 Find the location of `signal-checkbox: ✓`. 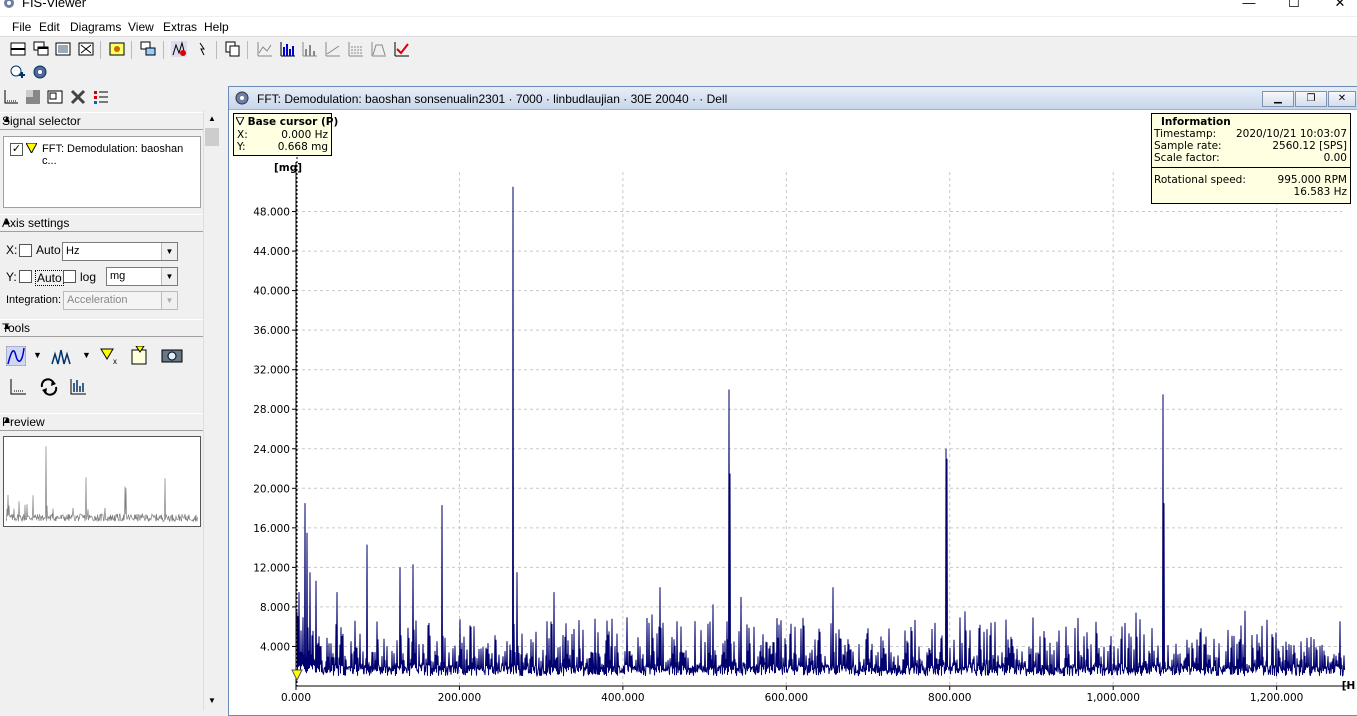

signal-checkbox: ✓ is located at coordinates (16, 149).